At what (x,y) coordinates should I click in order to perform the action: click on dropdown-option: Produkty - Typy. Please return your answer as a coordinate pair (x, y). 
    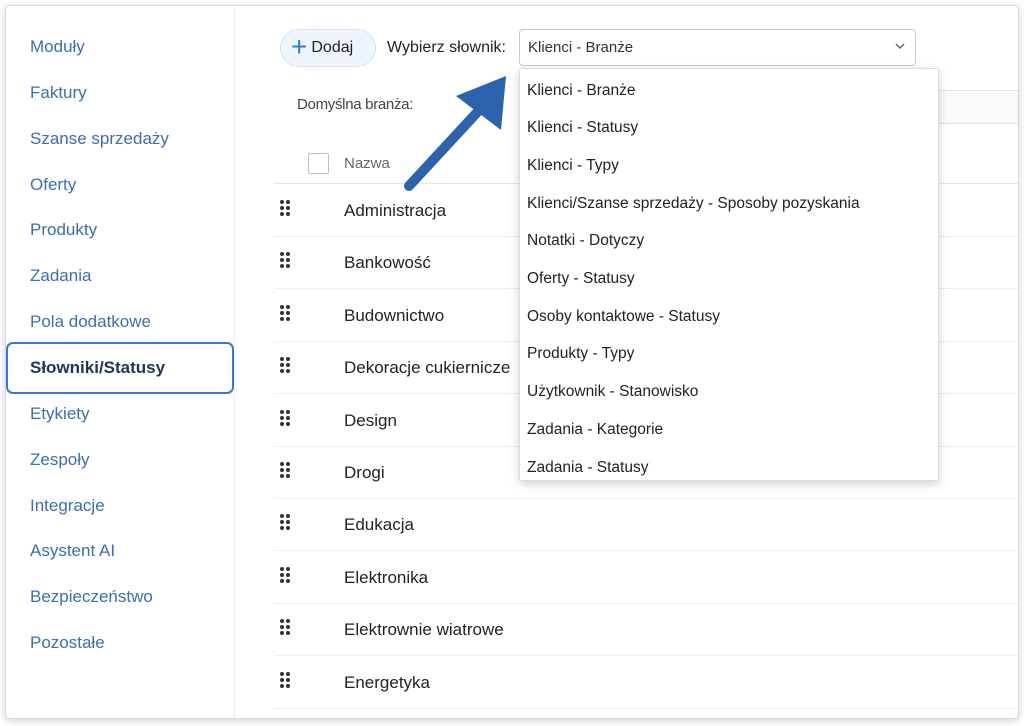
    Looking at the image, I should click on (729, 354).